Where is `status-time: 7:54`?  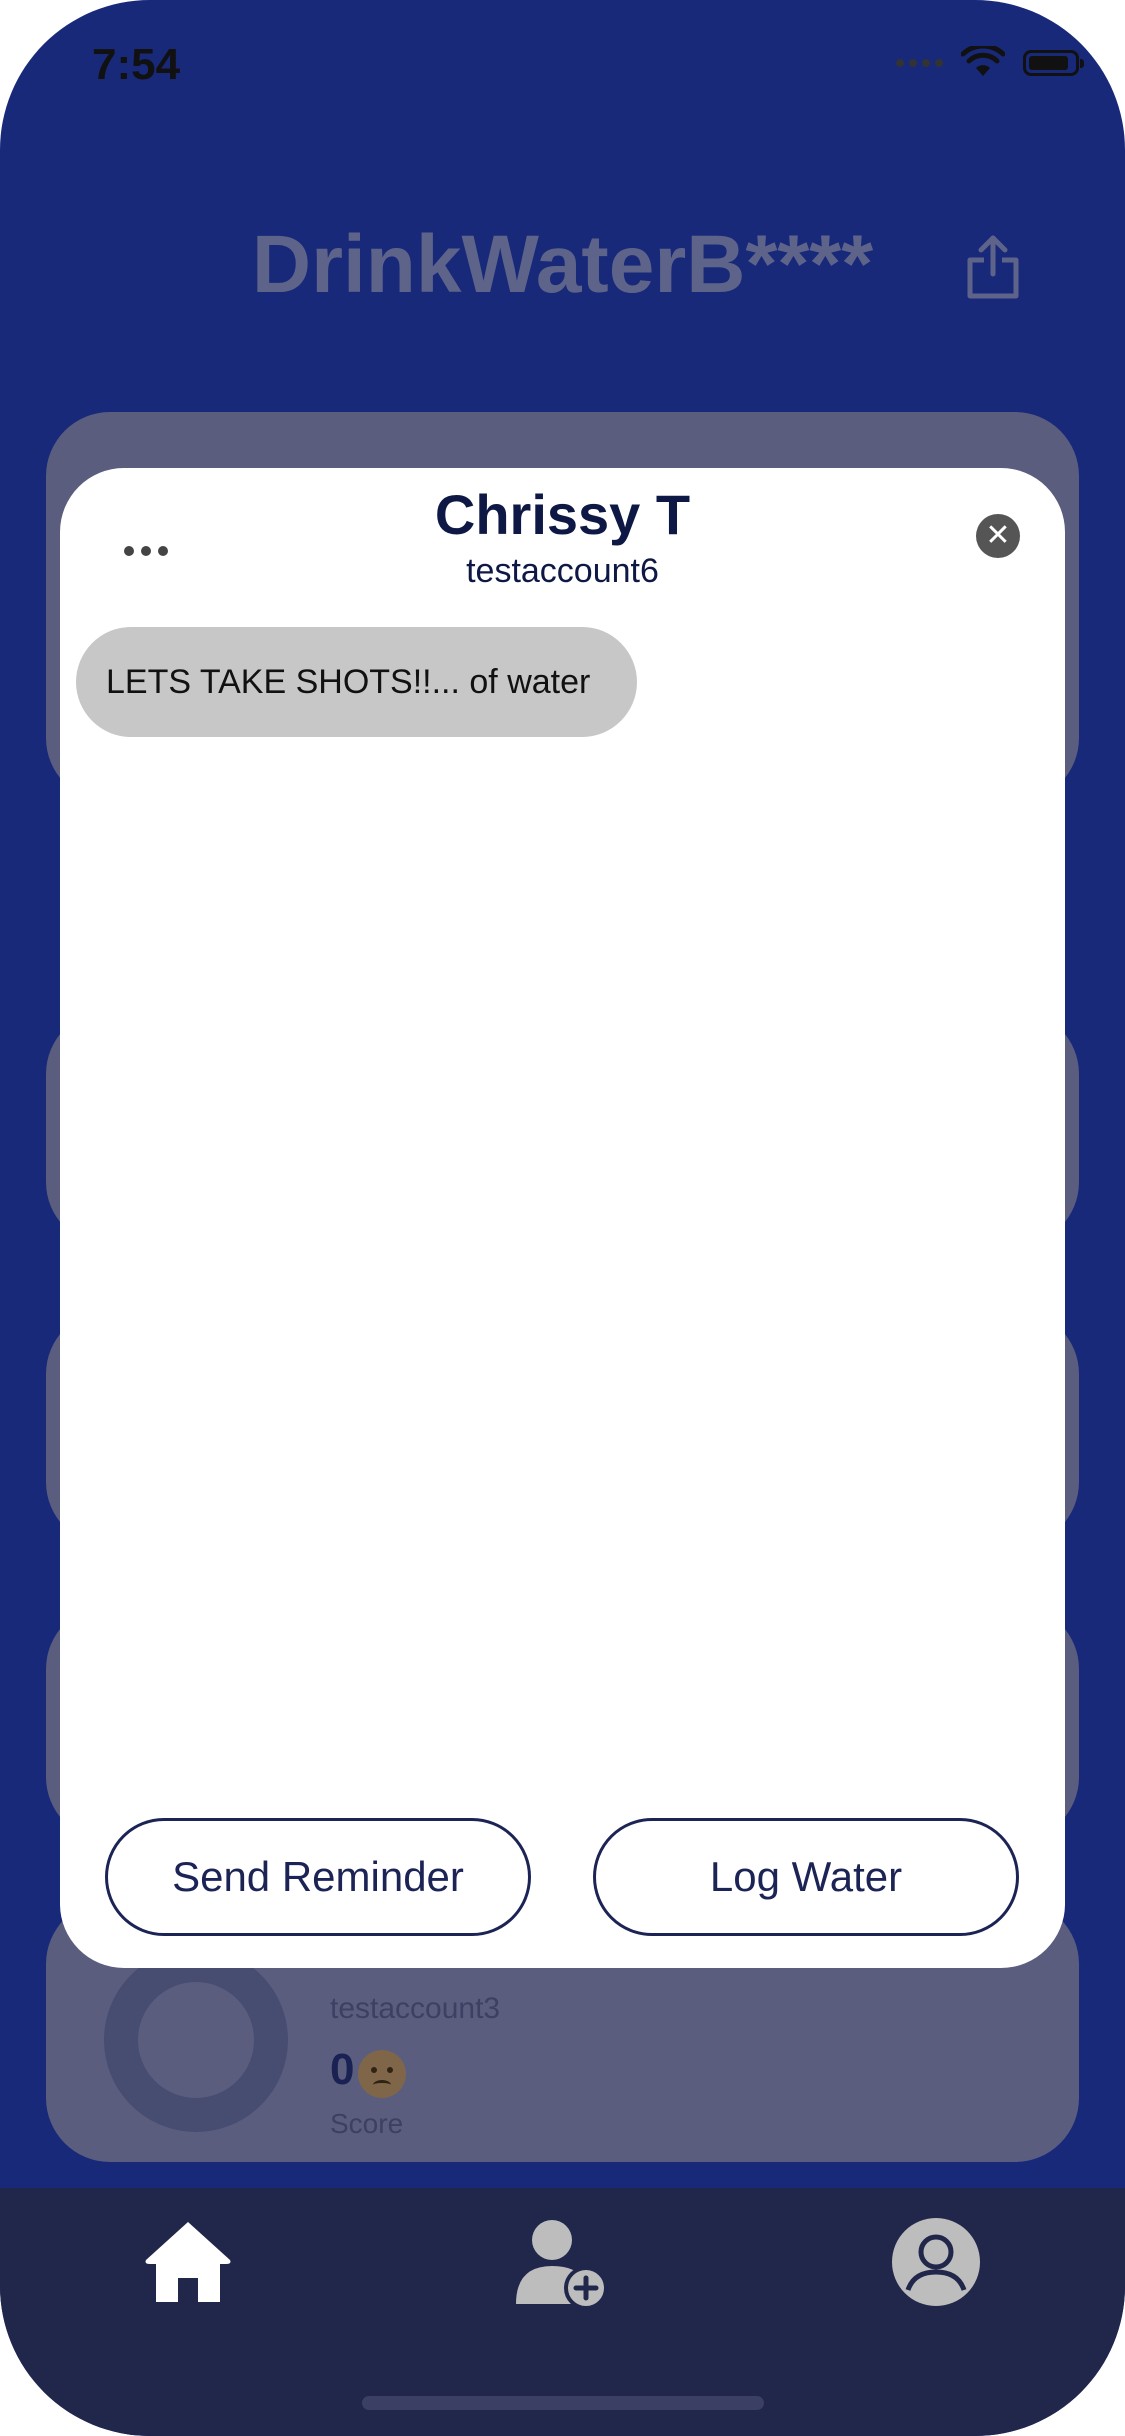
status-time: 7:54 is located at coordinates (136, 64).